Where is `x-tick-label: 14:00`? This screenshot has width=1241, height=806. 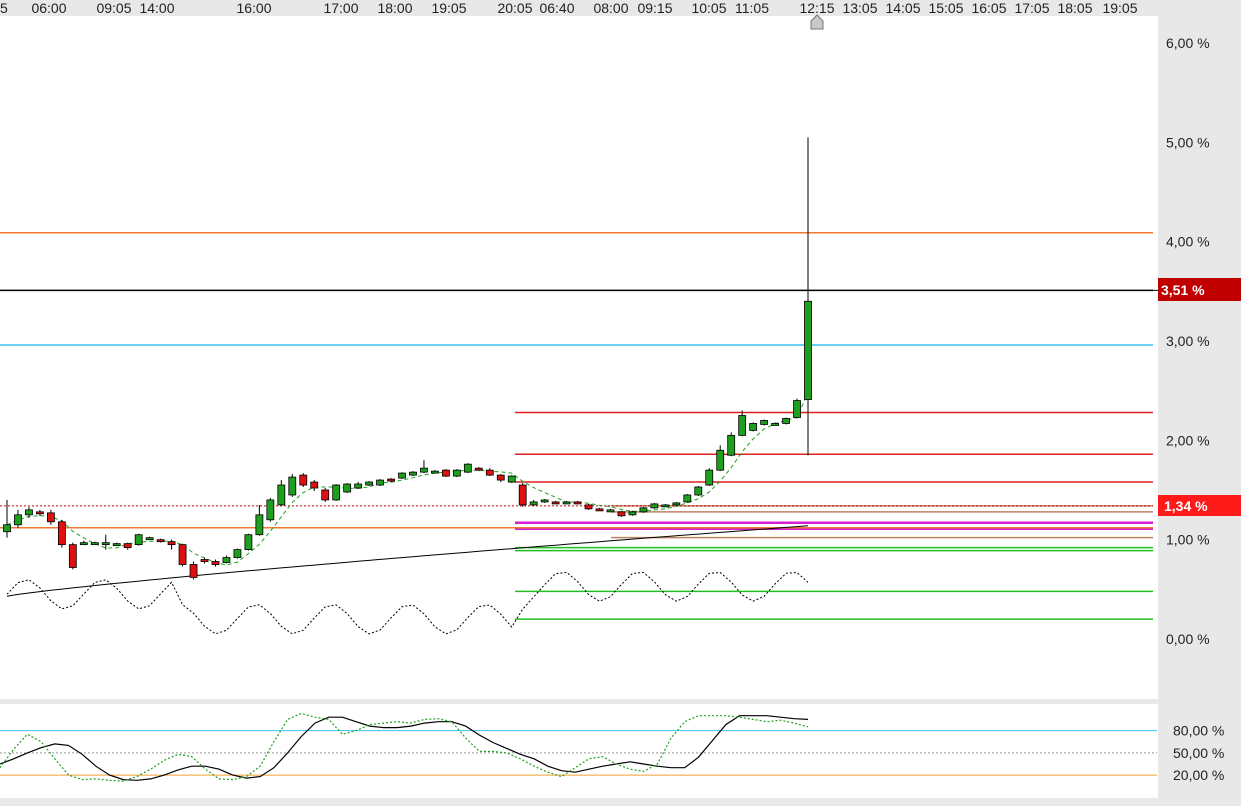
x-tick-label: 14:00 is located at coordinates (156, 8).